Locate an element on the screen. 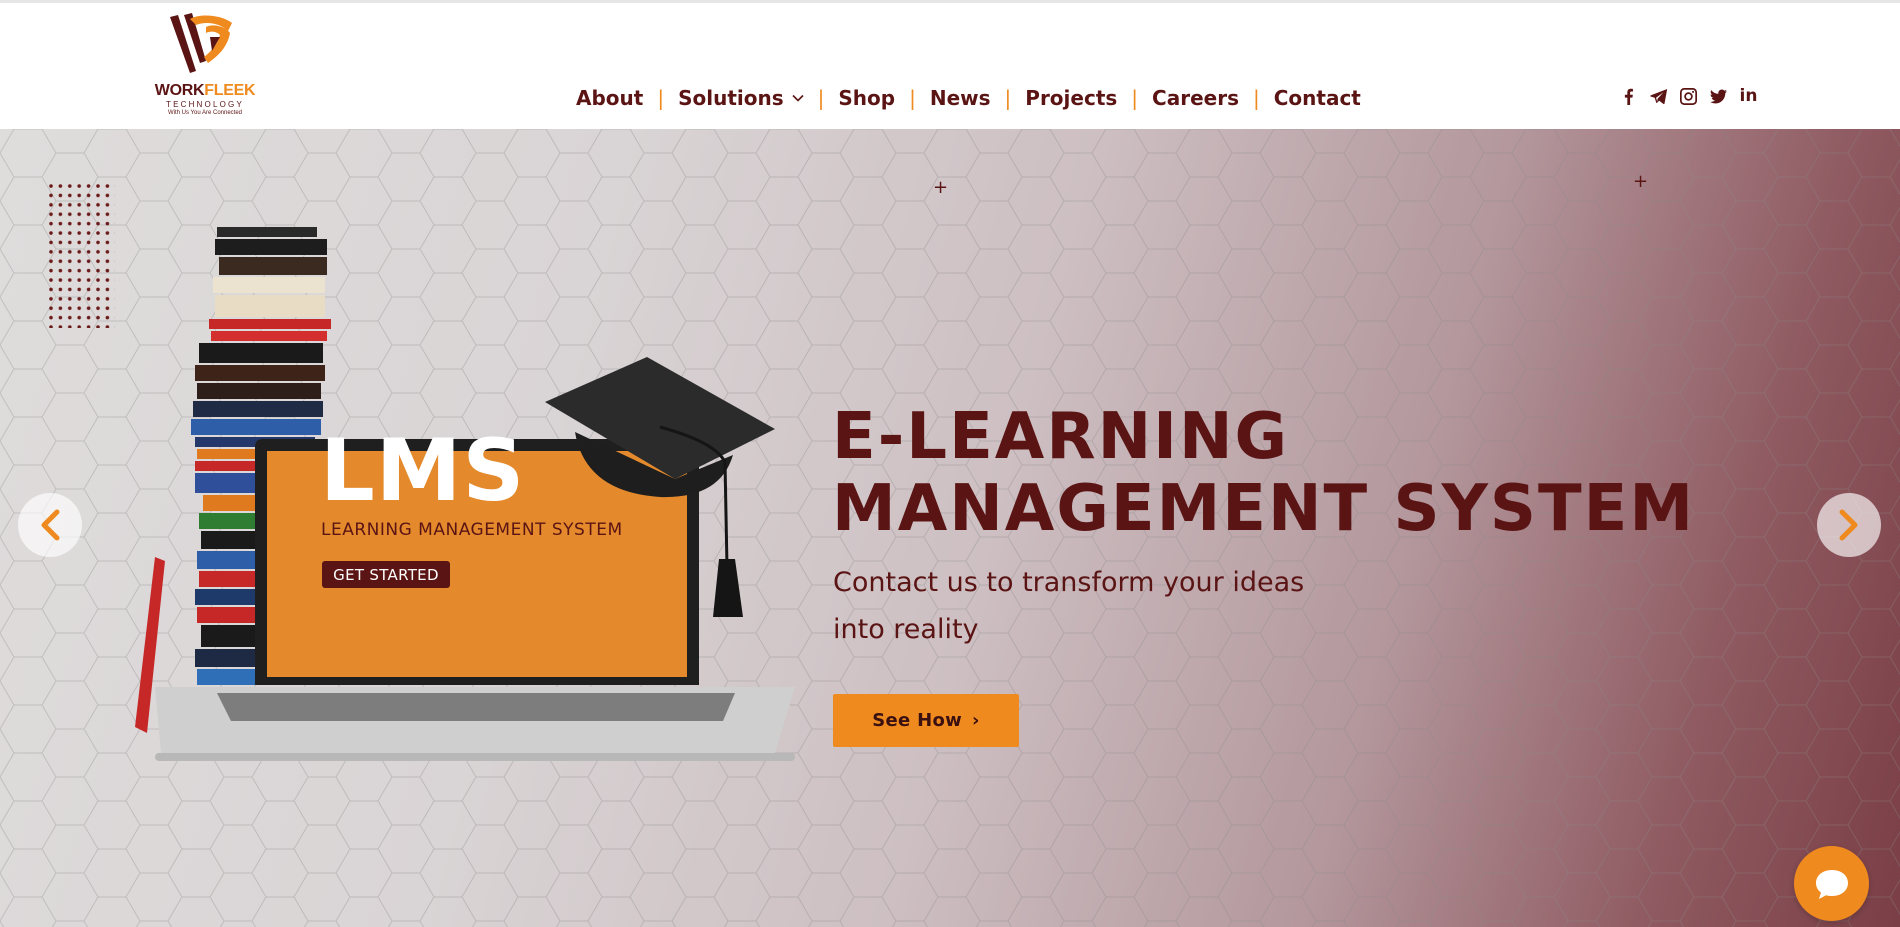  chevron-down-icon is located at coordinates (798, 98).